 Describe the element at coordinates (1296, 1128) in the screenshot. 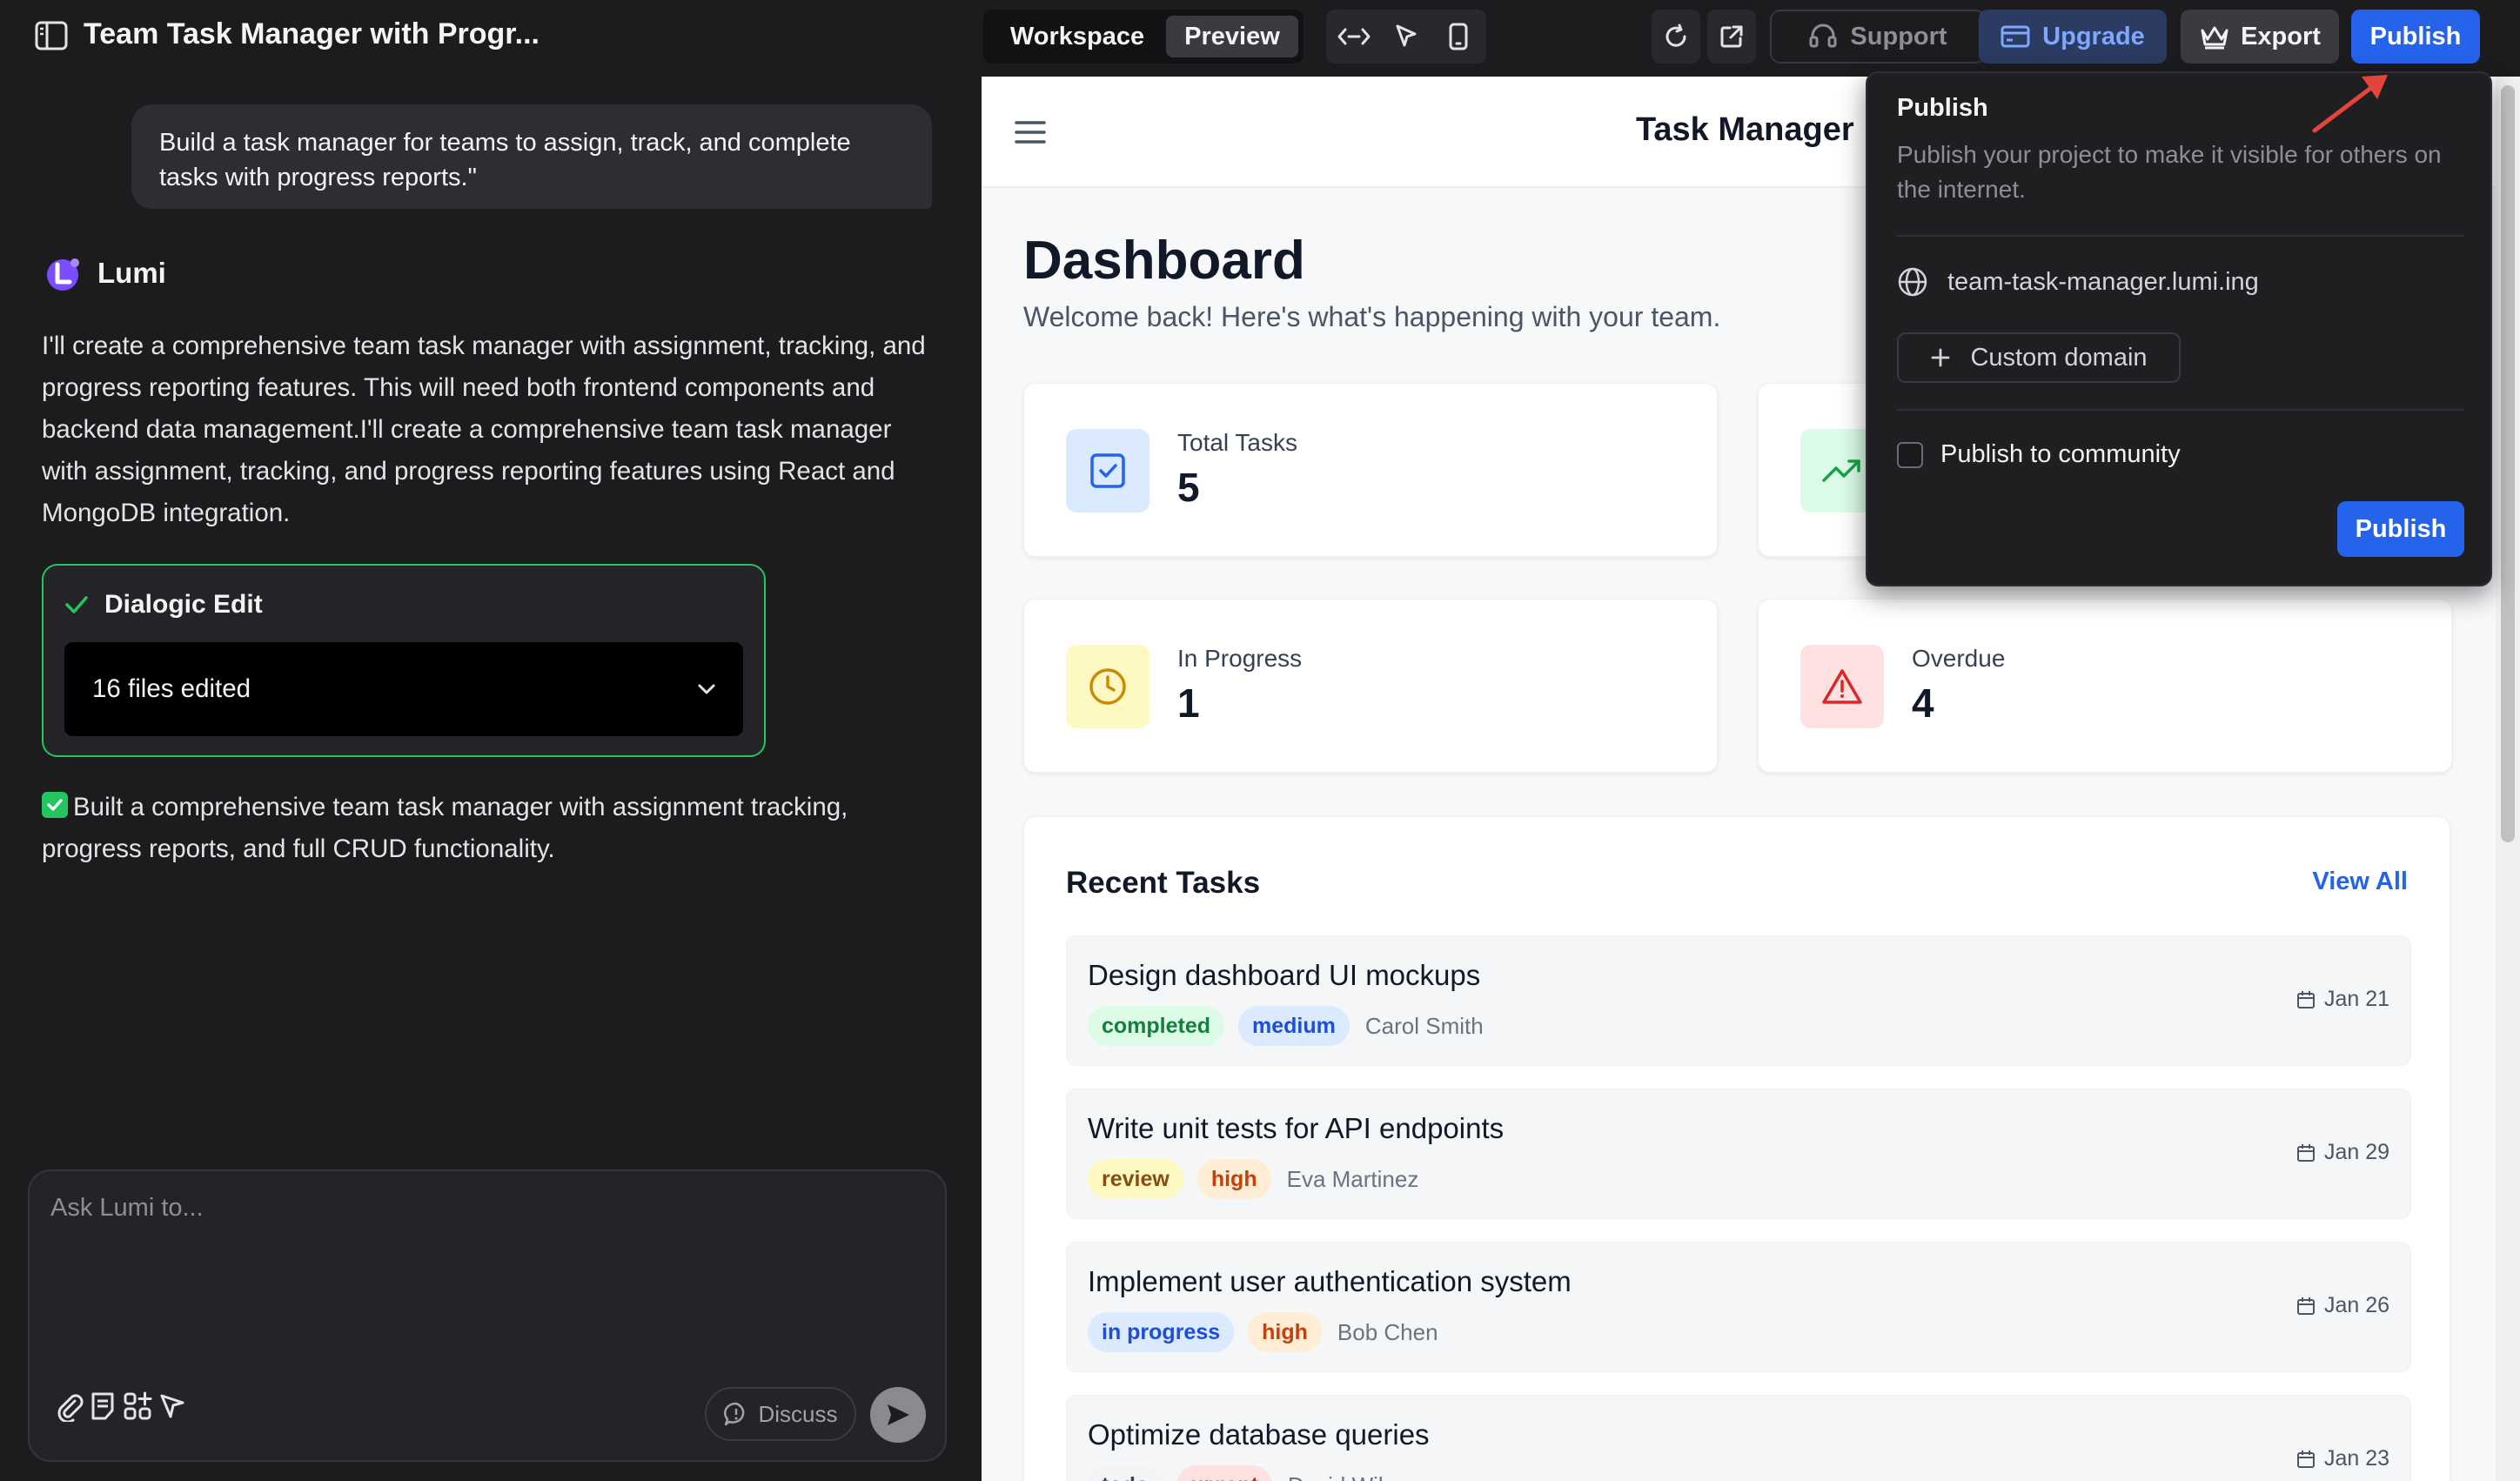

I see `task-name: Write unit tests for API endpoints` at that location.